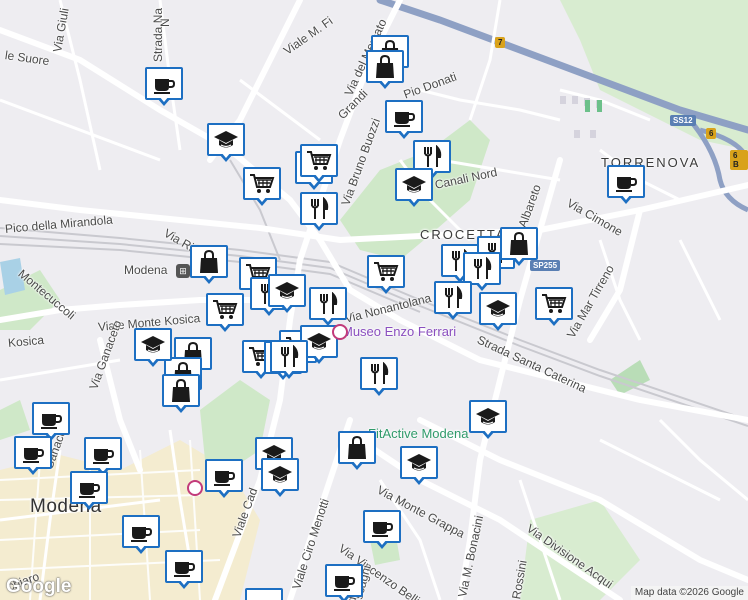 The width and height of the screenshot is (748, 600). What do you see at coordinates (581, 117) in the screenshot?
I see `buildings` at bounding box center [581, 117].